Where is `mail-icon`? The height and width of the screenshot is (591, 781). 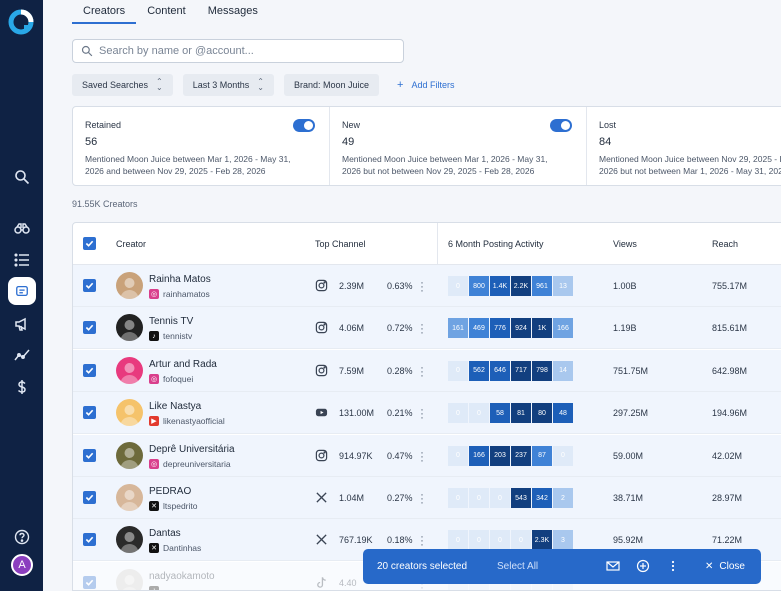 mail-icon is located at coordinates (613, 566).